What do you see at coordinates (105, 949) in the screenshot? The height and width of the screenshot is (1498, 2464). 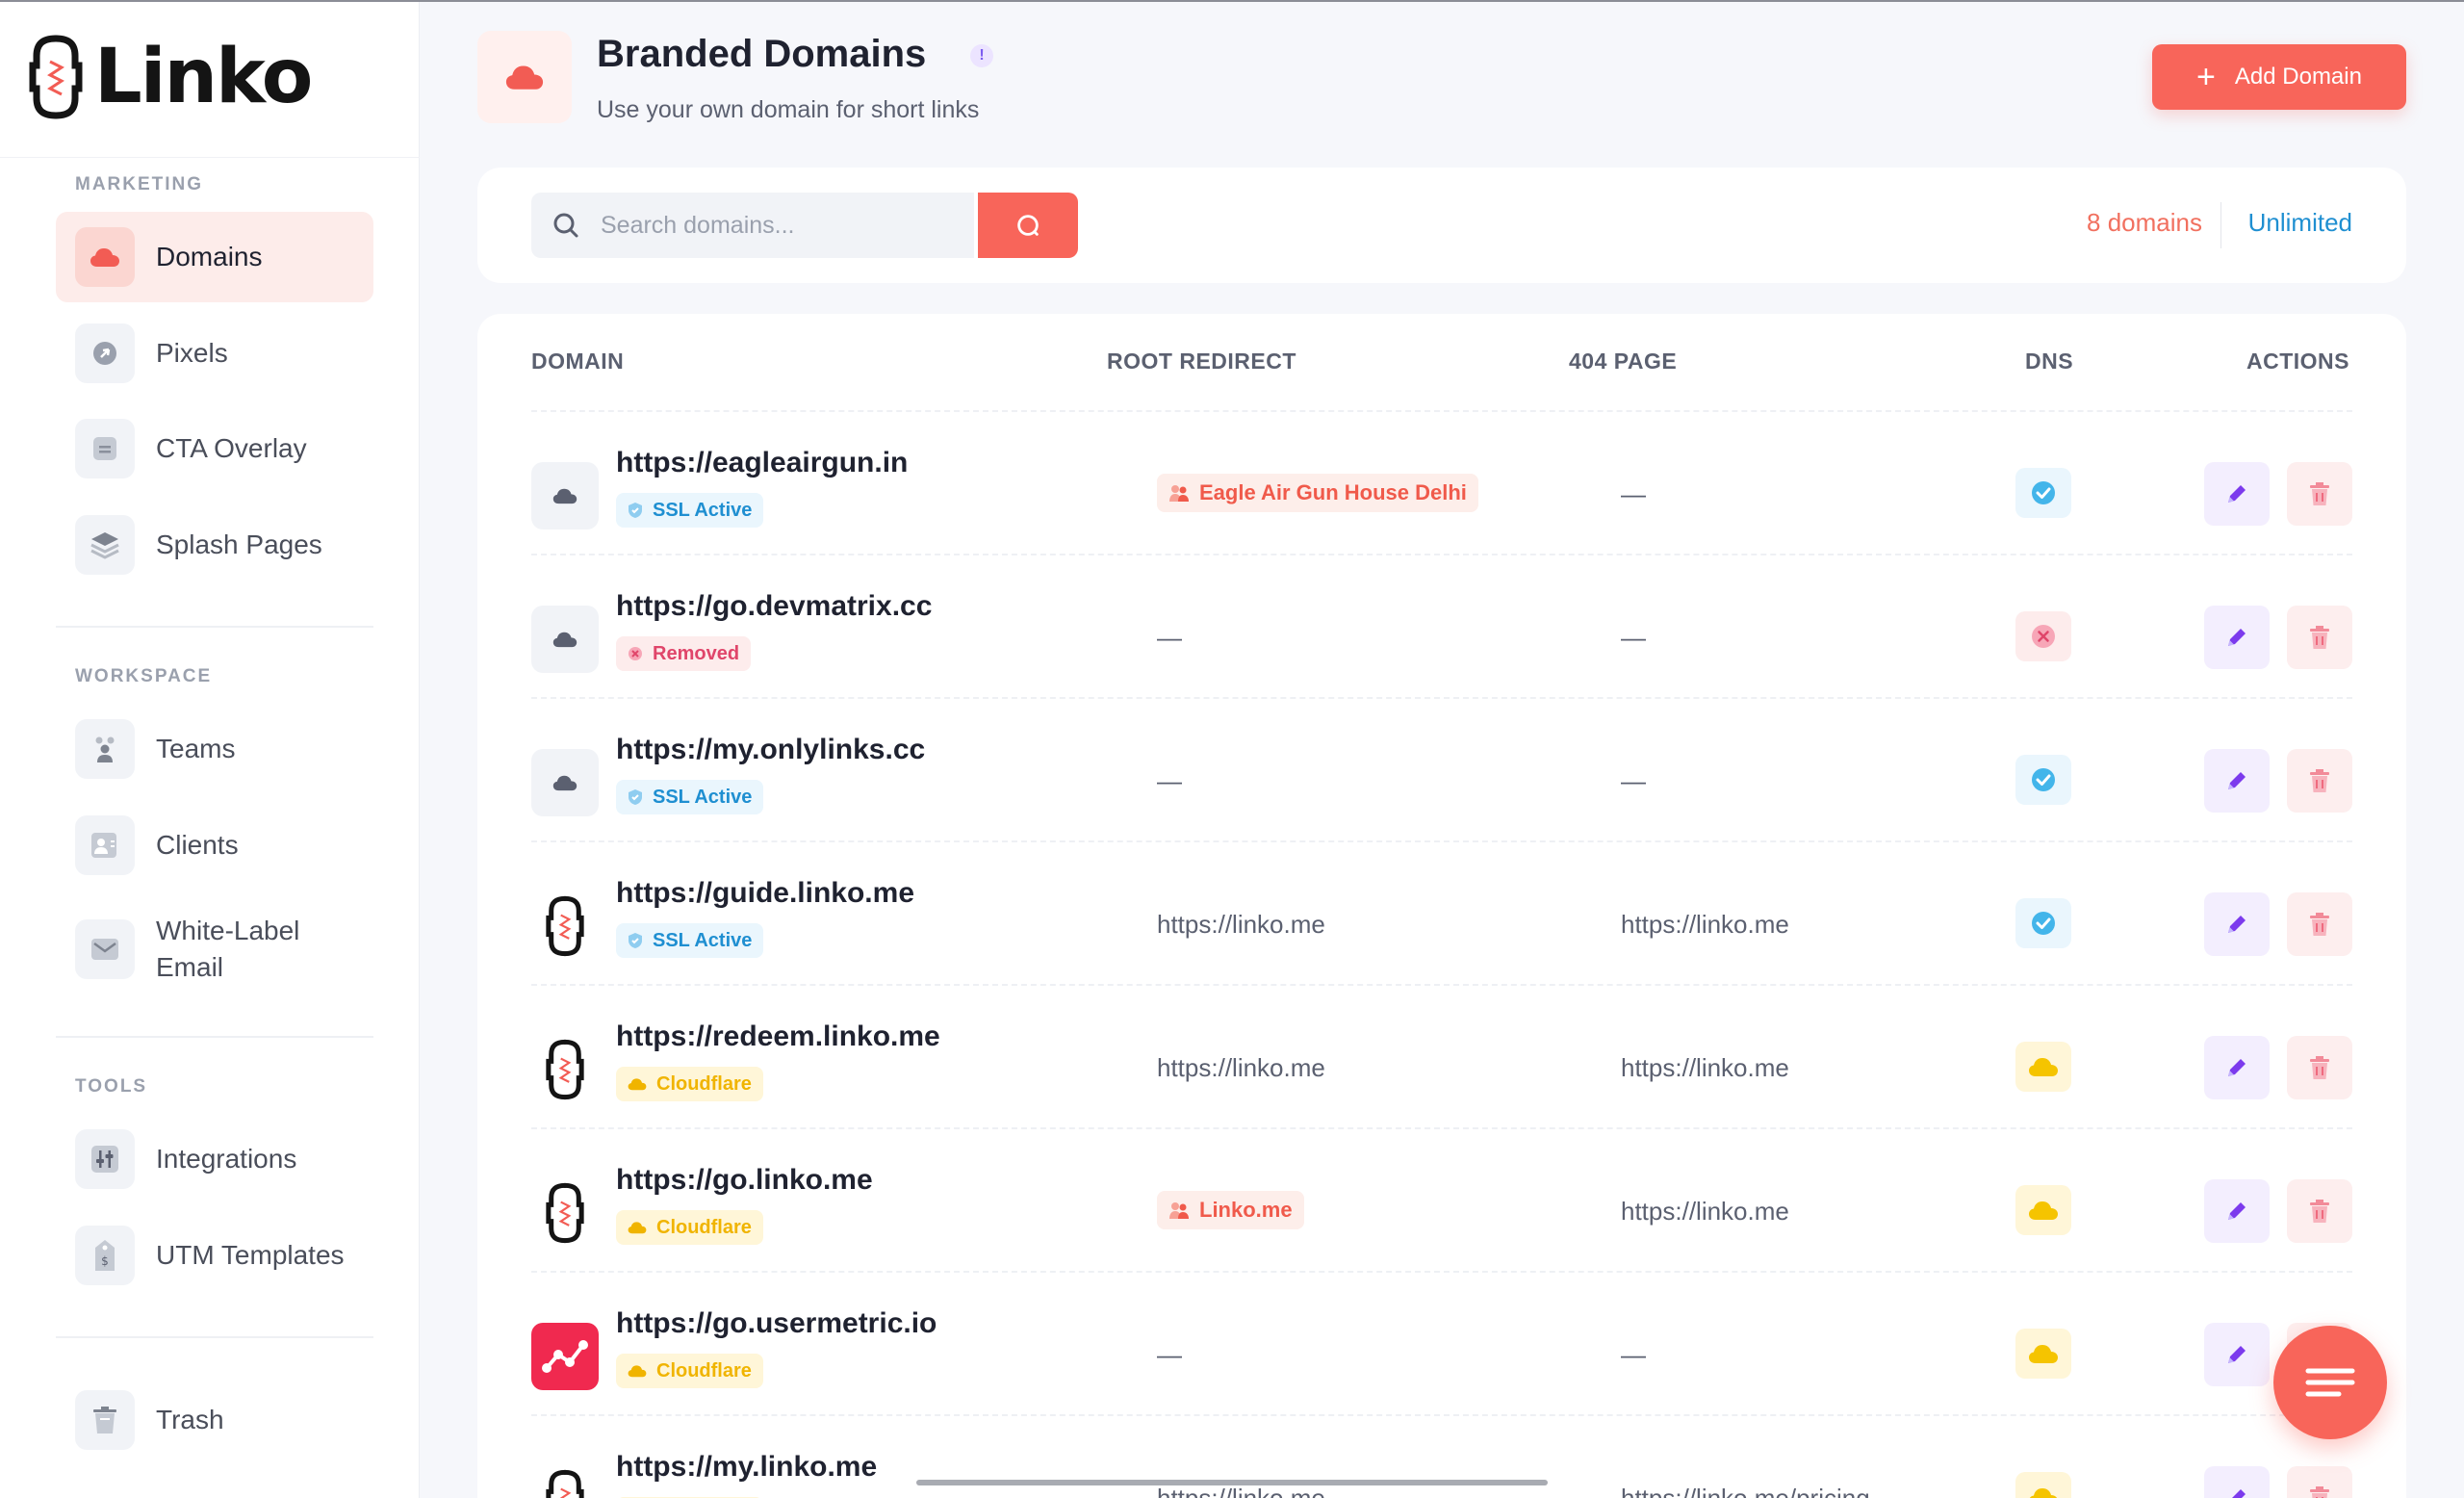 I see `mail-icon` at bounding box center [105, 949].